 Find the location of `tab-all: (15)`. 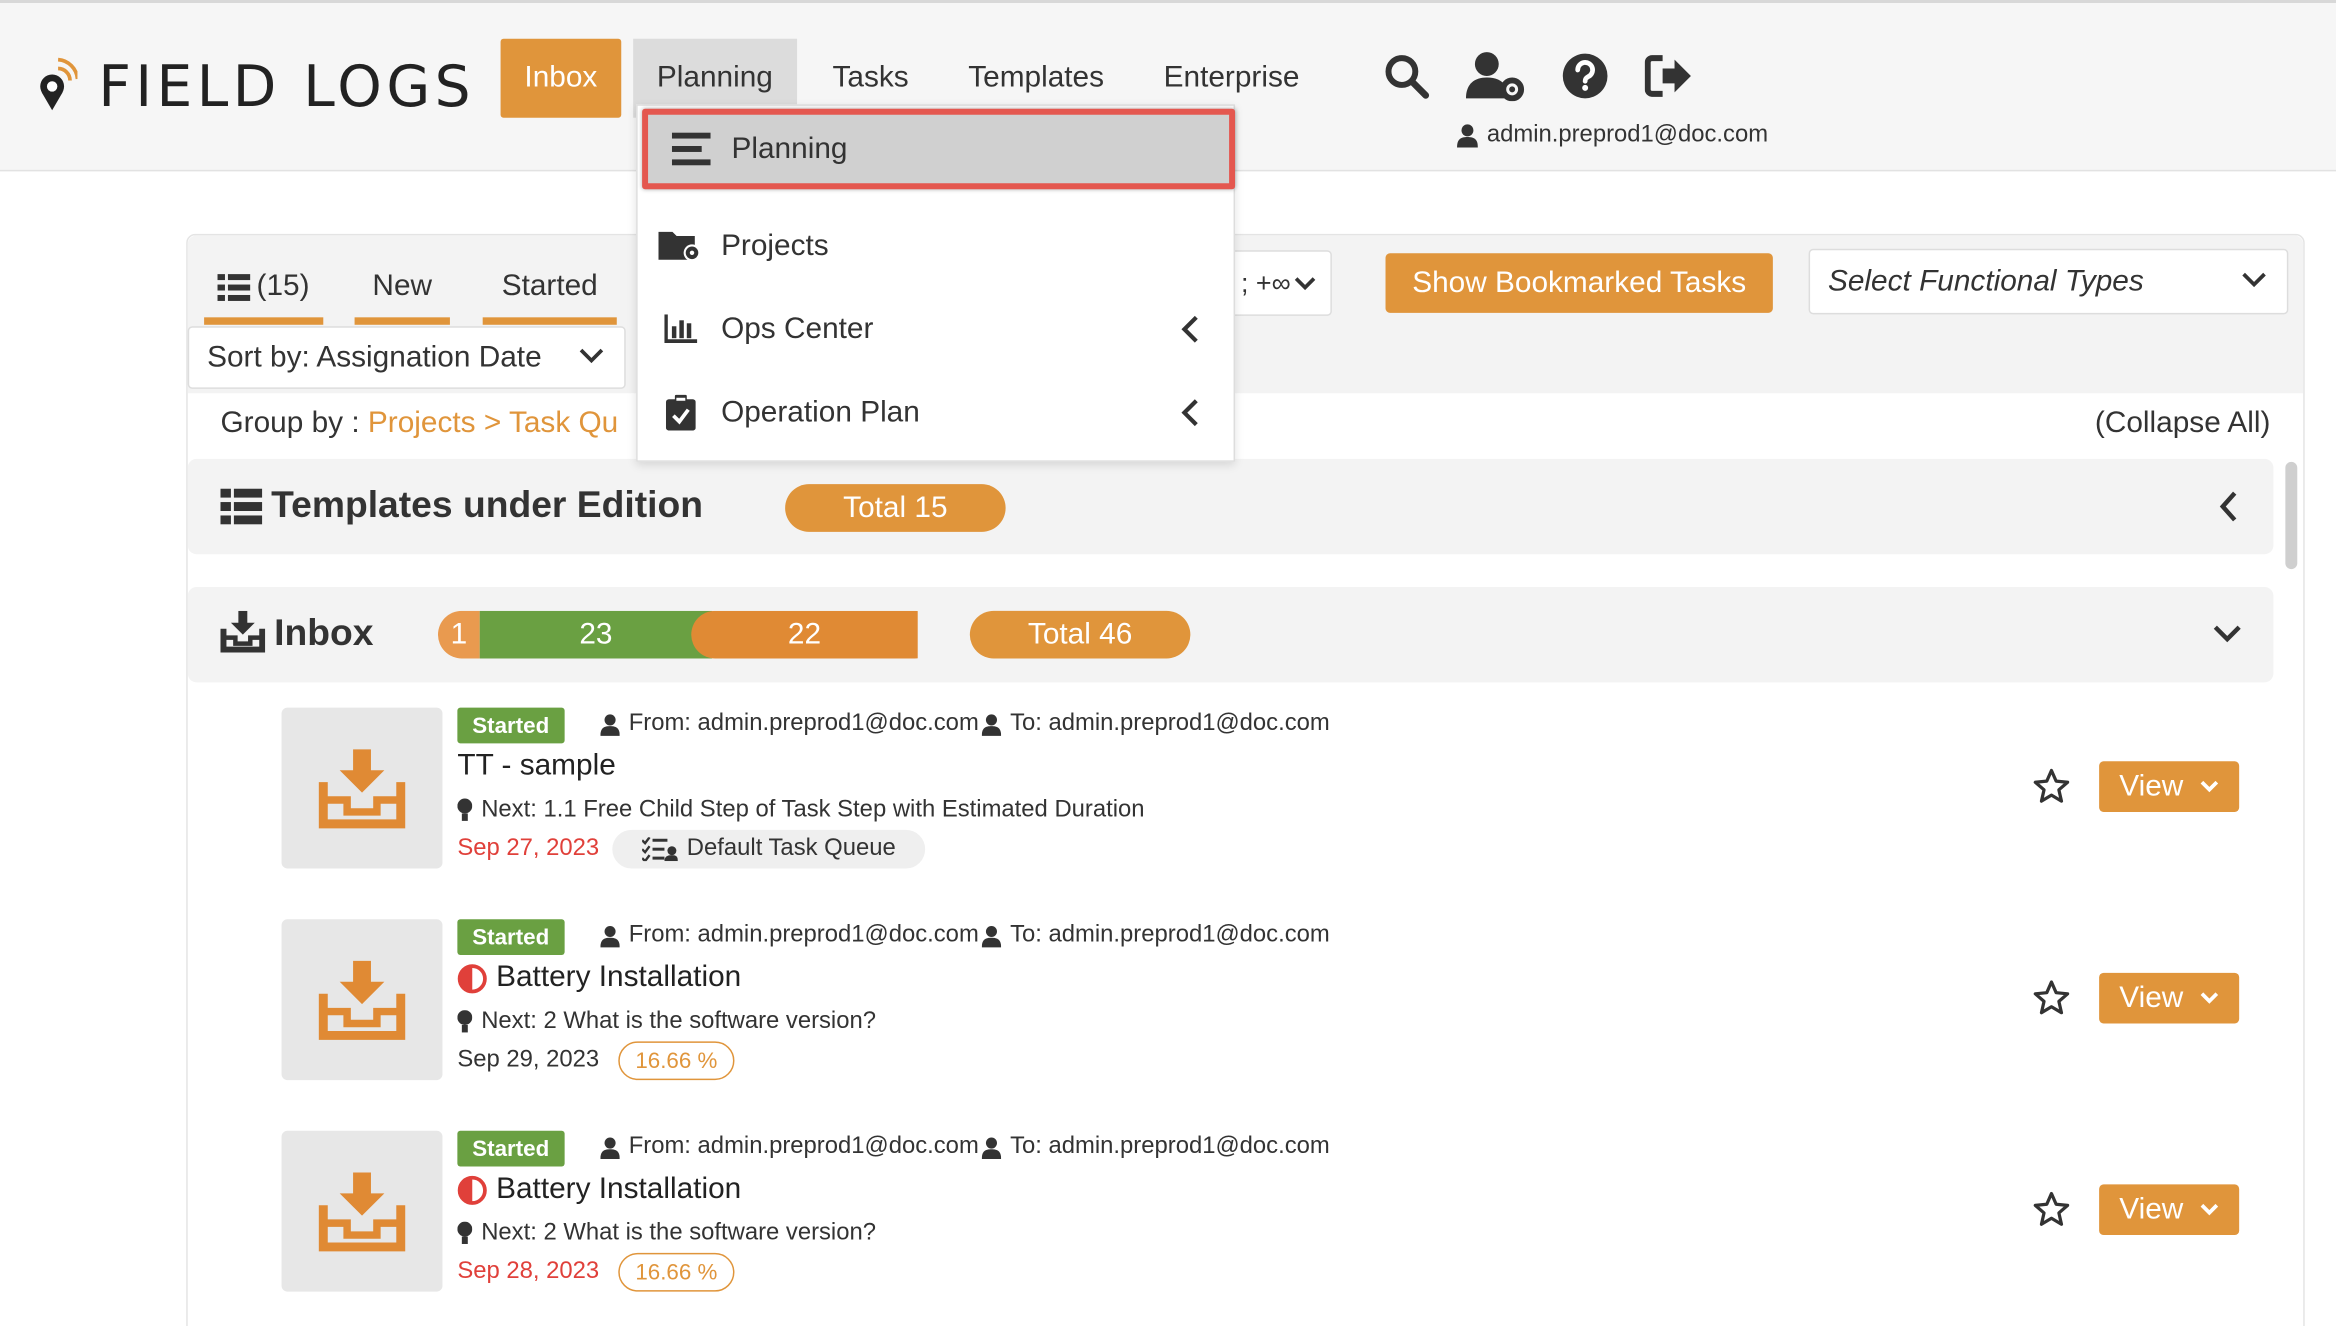

tab-all: (15) is located at coordinates (264, 290).